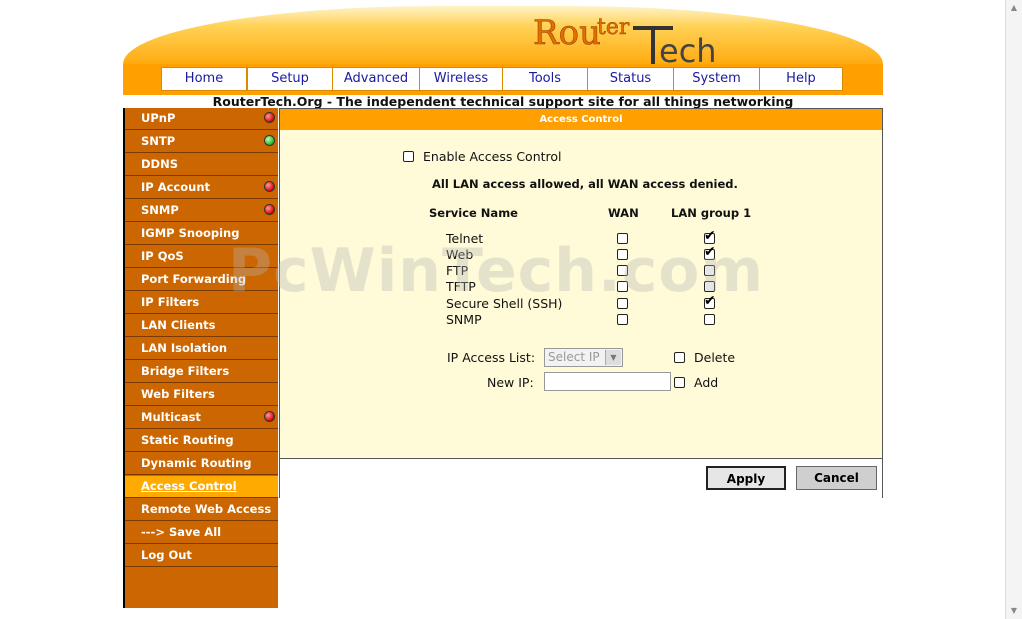  What do you see at coordinates (473, 213) in the screenshot?
I see `col-service-name: Service Name` at bounding box center [473, 213].